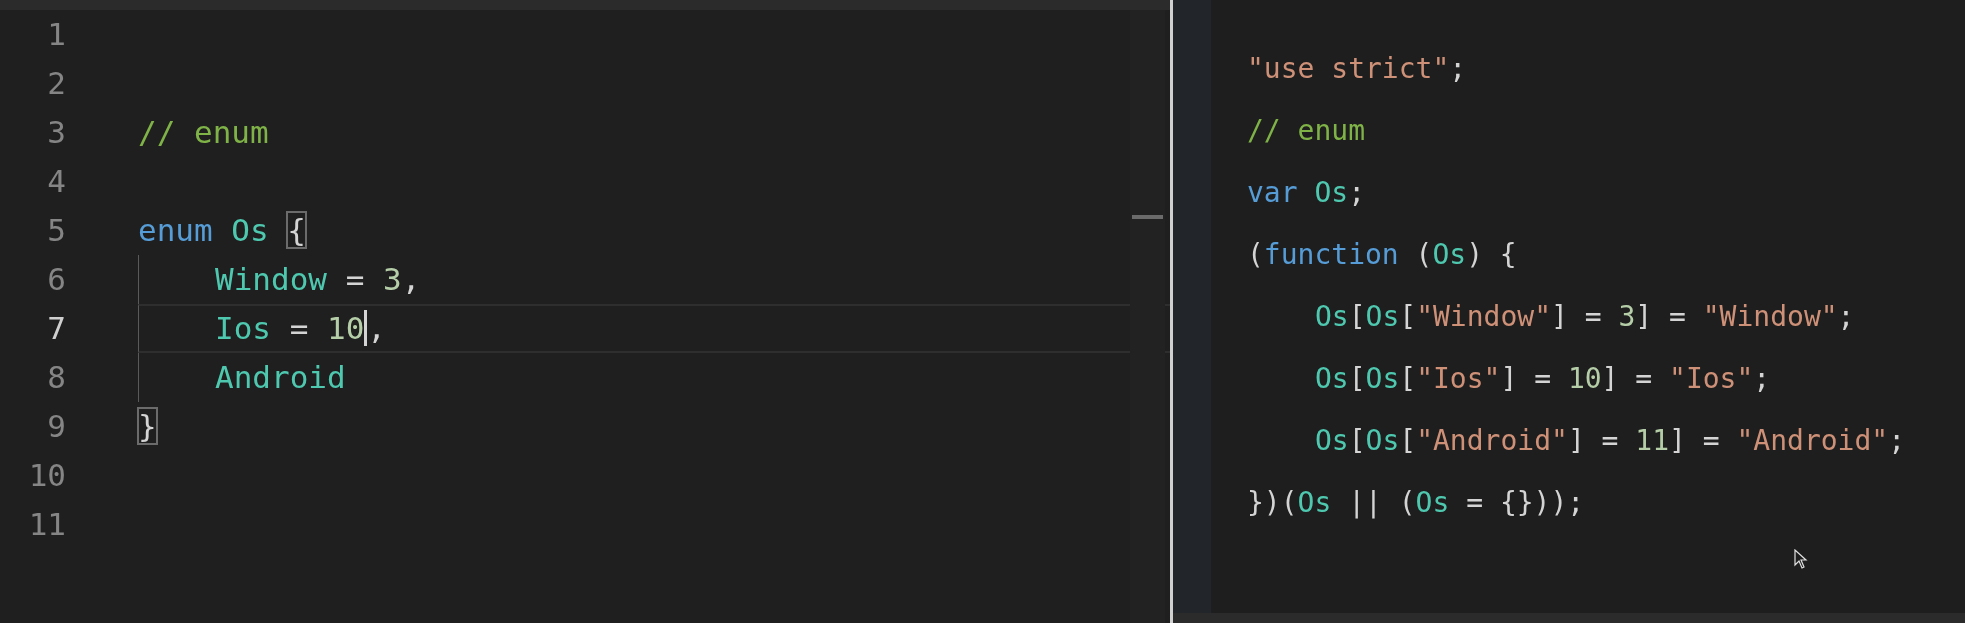 This screenshot has width=1965, height=623. Describe the element at coordinates (1801, 559) in the screenshot. I see `mouse-pointer-icon` at that location.